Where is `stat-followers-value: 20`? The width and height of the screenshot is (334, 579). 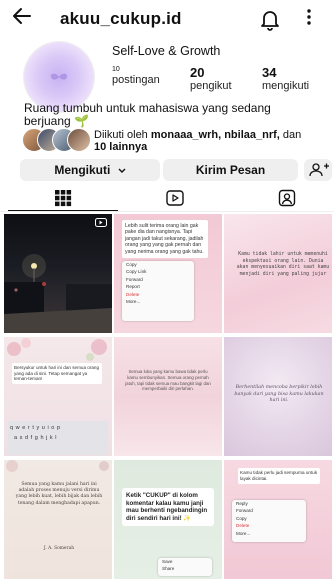
stat-followers-value: 20 is located at coordinates (197, 72).